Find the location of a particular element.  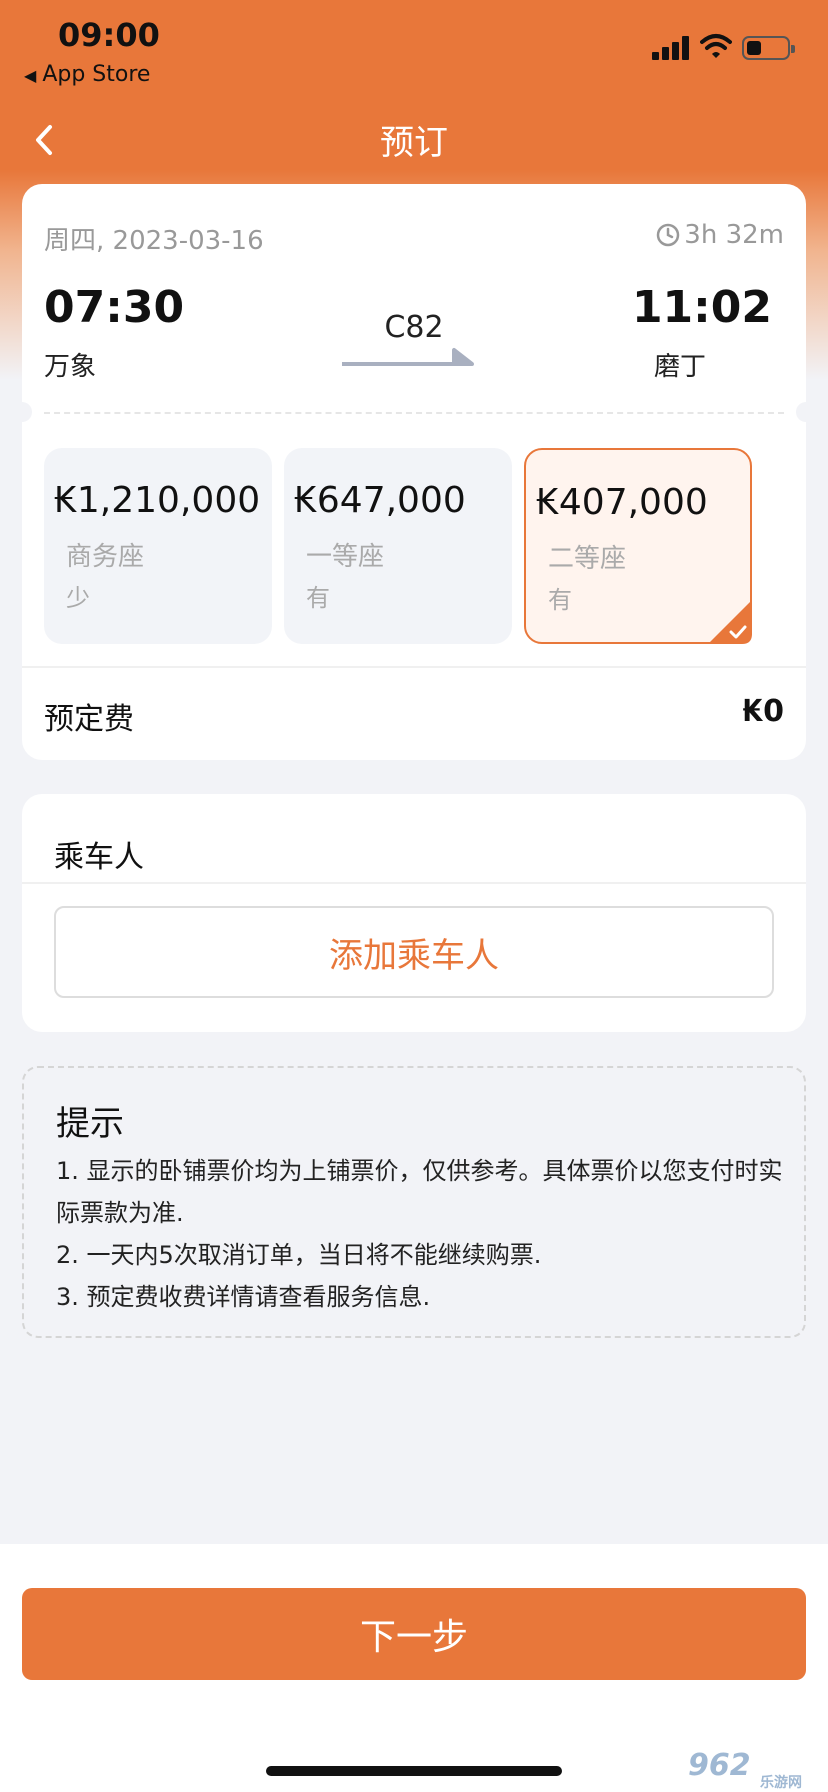

seat-class: 一等座 is located at coordinates (345, 557).